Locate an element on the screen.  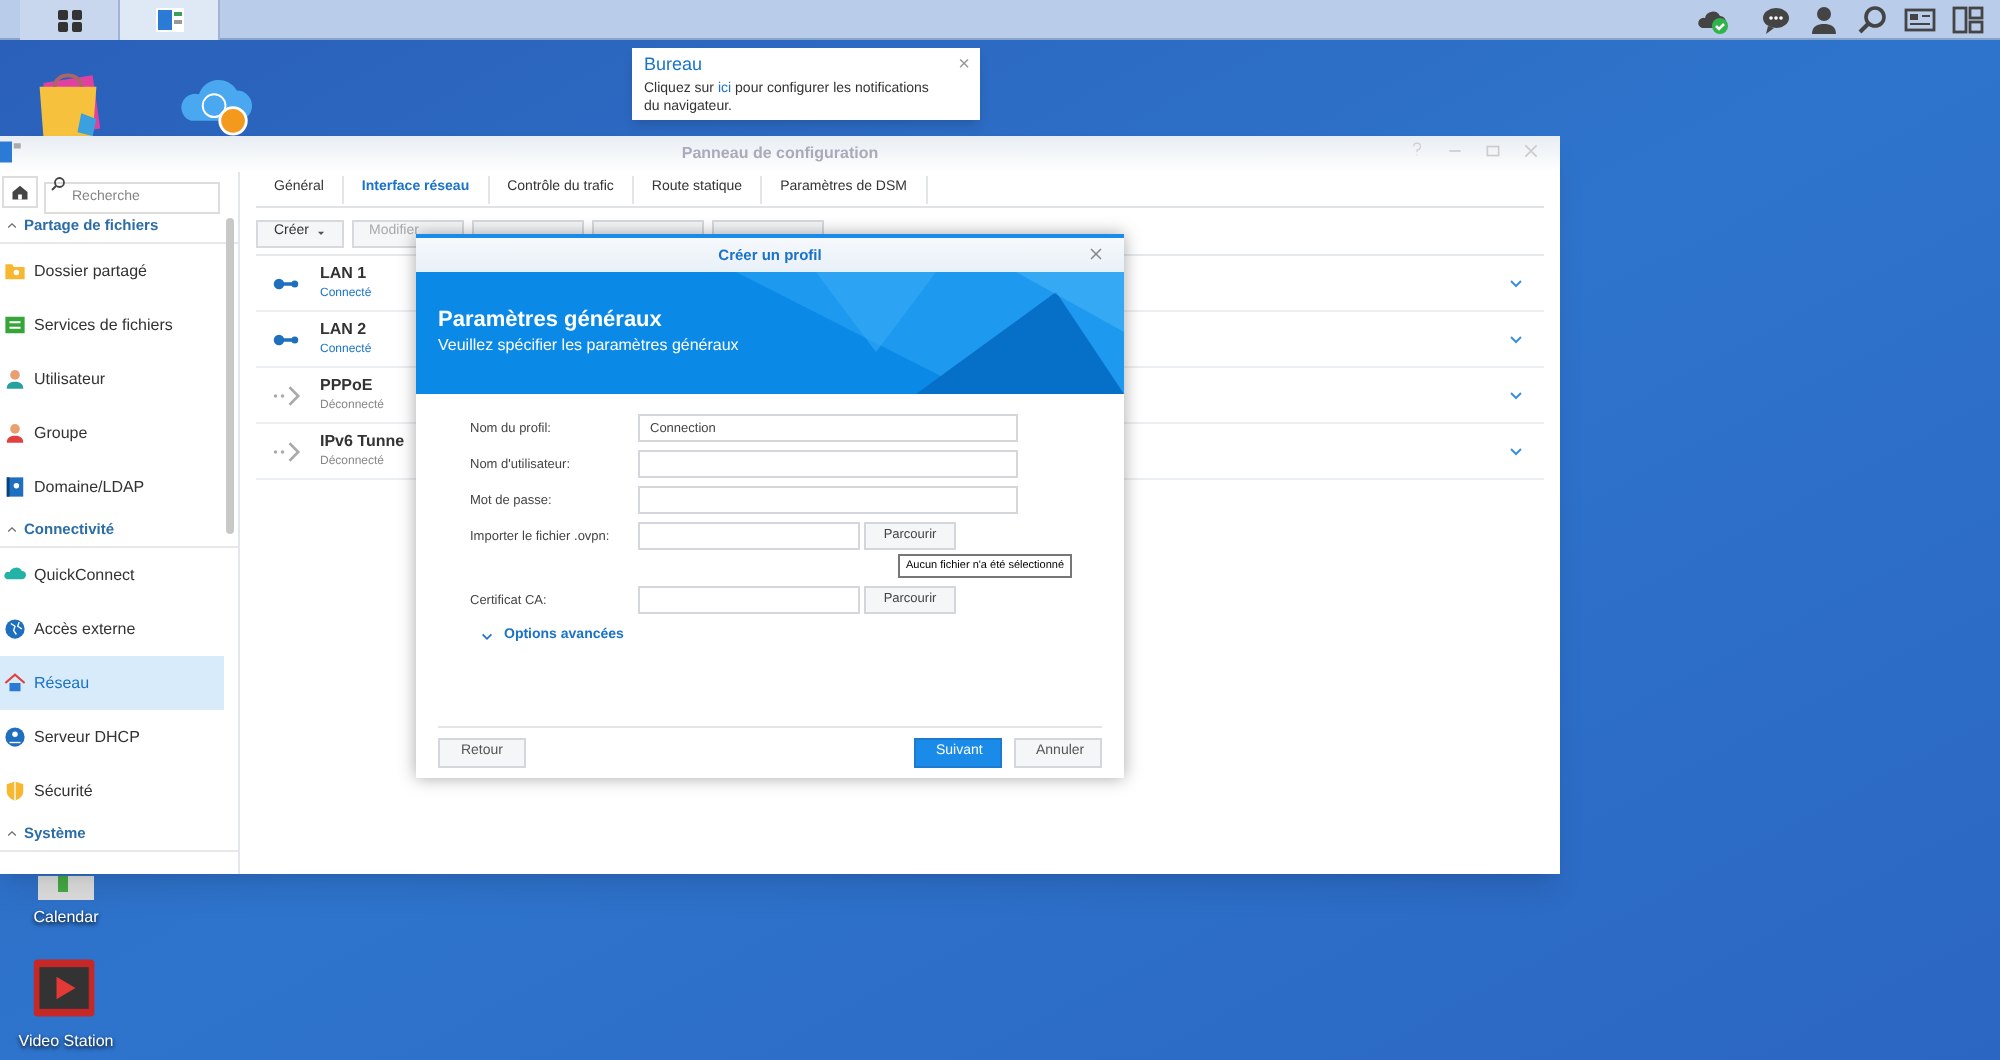
sidebar-item: Sécurité is located at coordinates (112, 791).